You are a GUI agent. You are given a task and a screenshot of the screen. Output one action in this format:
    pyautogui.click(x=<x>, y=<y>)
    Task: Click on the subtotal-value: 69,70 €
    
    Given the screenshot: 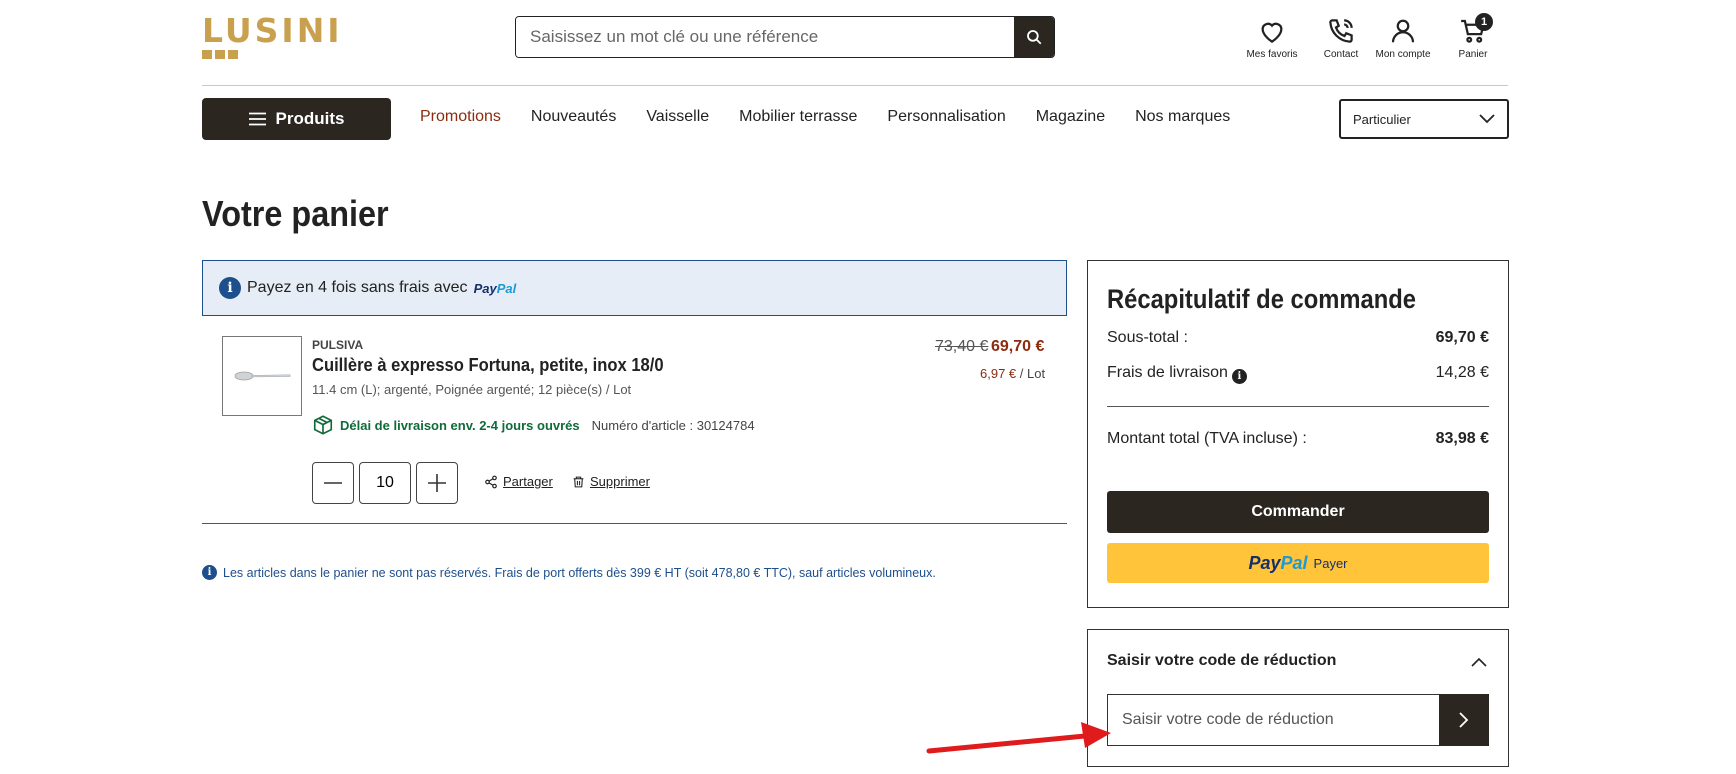 What is the action you would take?
    pyautogui.click(x=1462, y=337)
    